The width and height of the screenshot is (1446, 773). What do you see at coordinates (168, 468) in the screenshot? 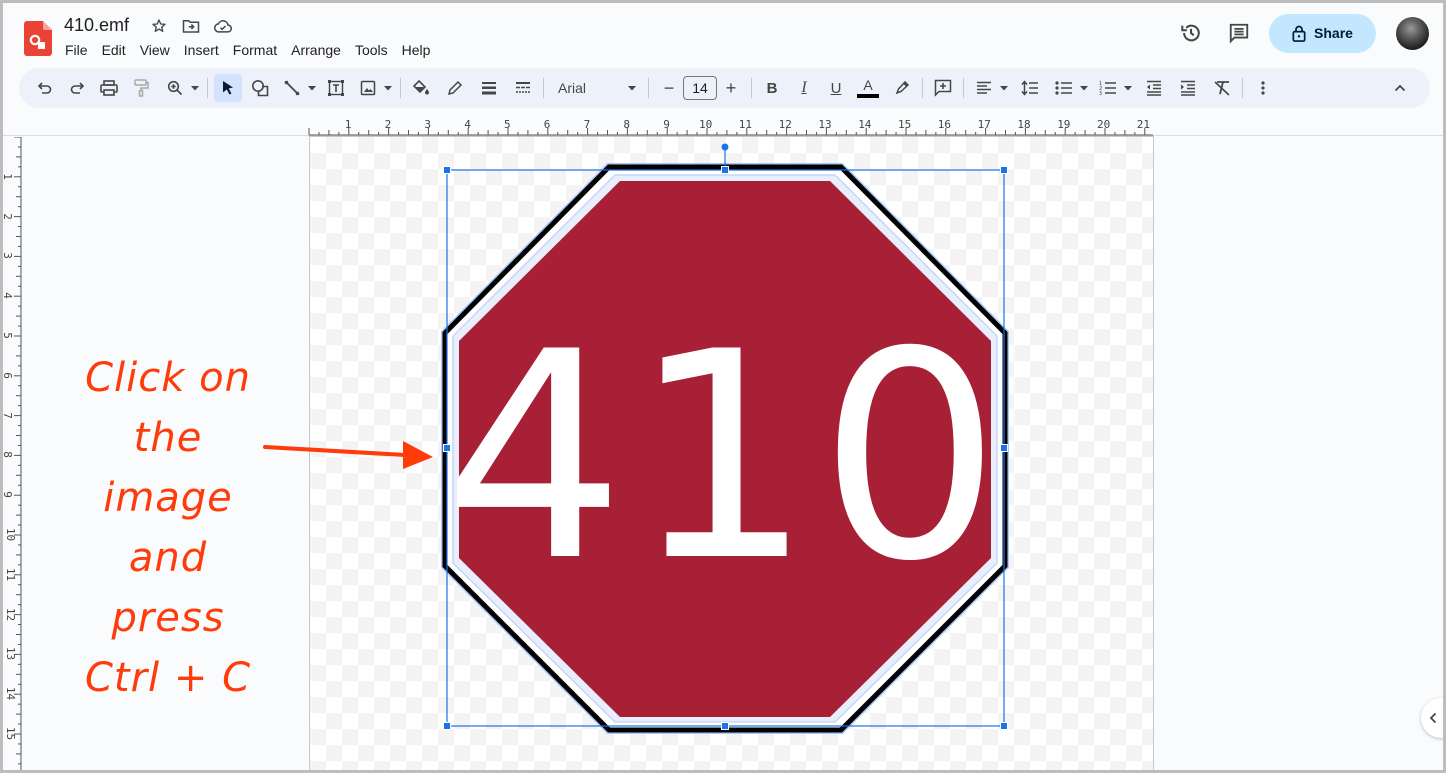
I see `annotation-line: the image` at bounding box center [168, 468].